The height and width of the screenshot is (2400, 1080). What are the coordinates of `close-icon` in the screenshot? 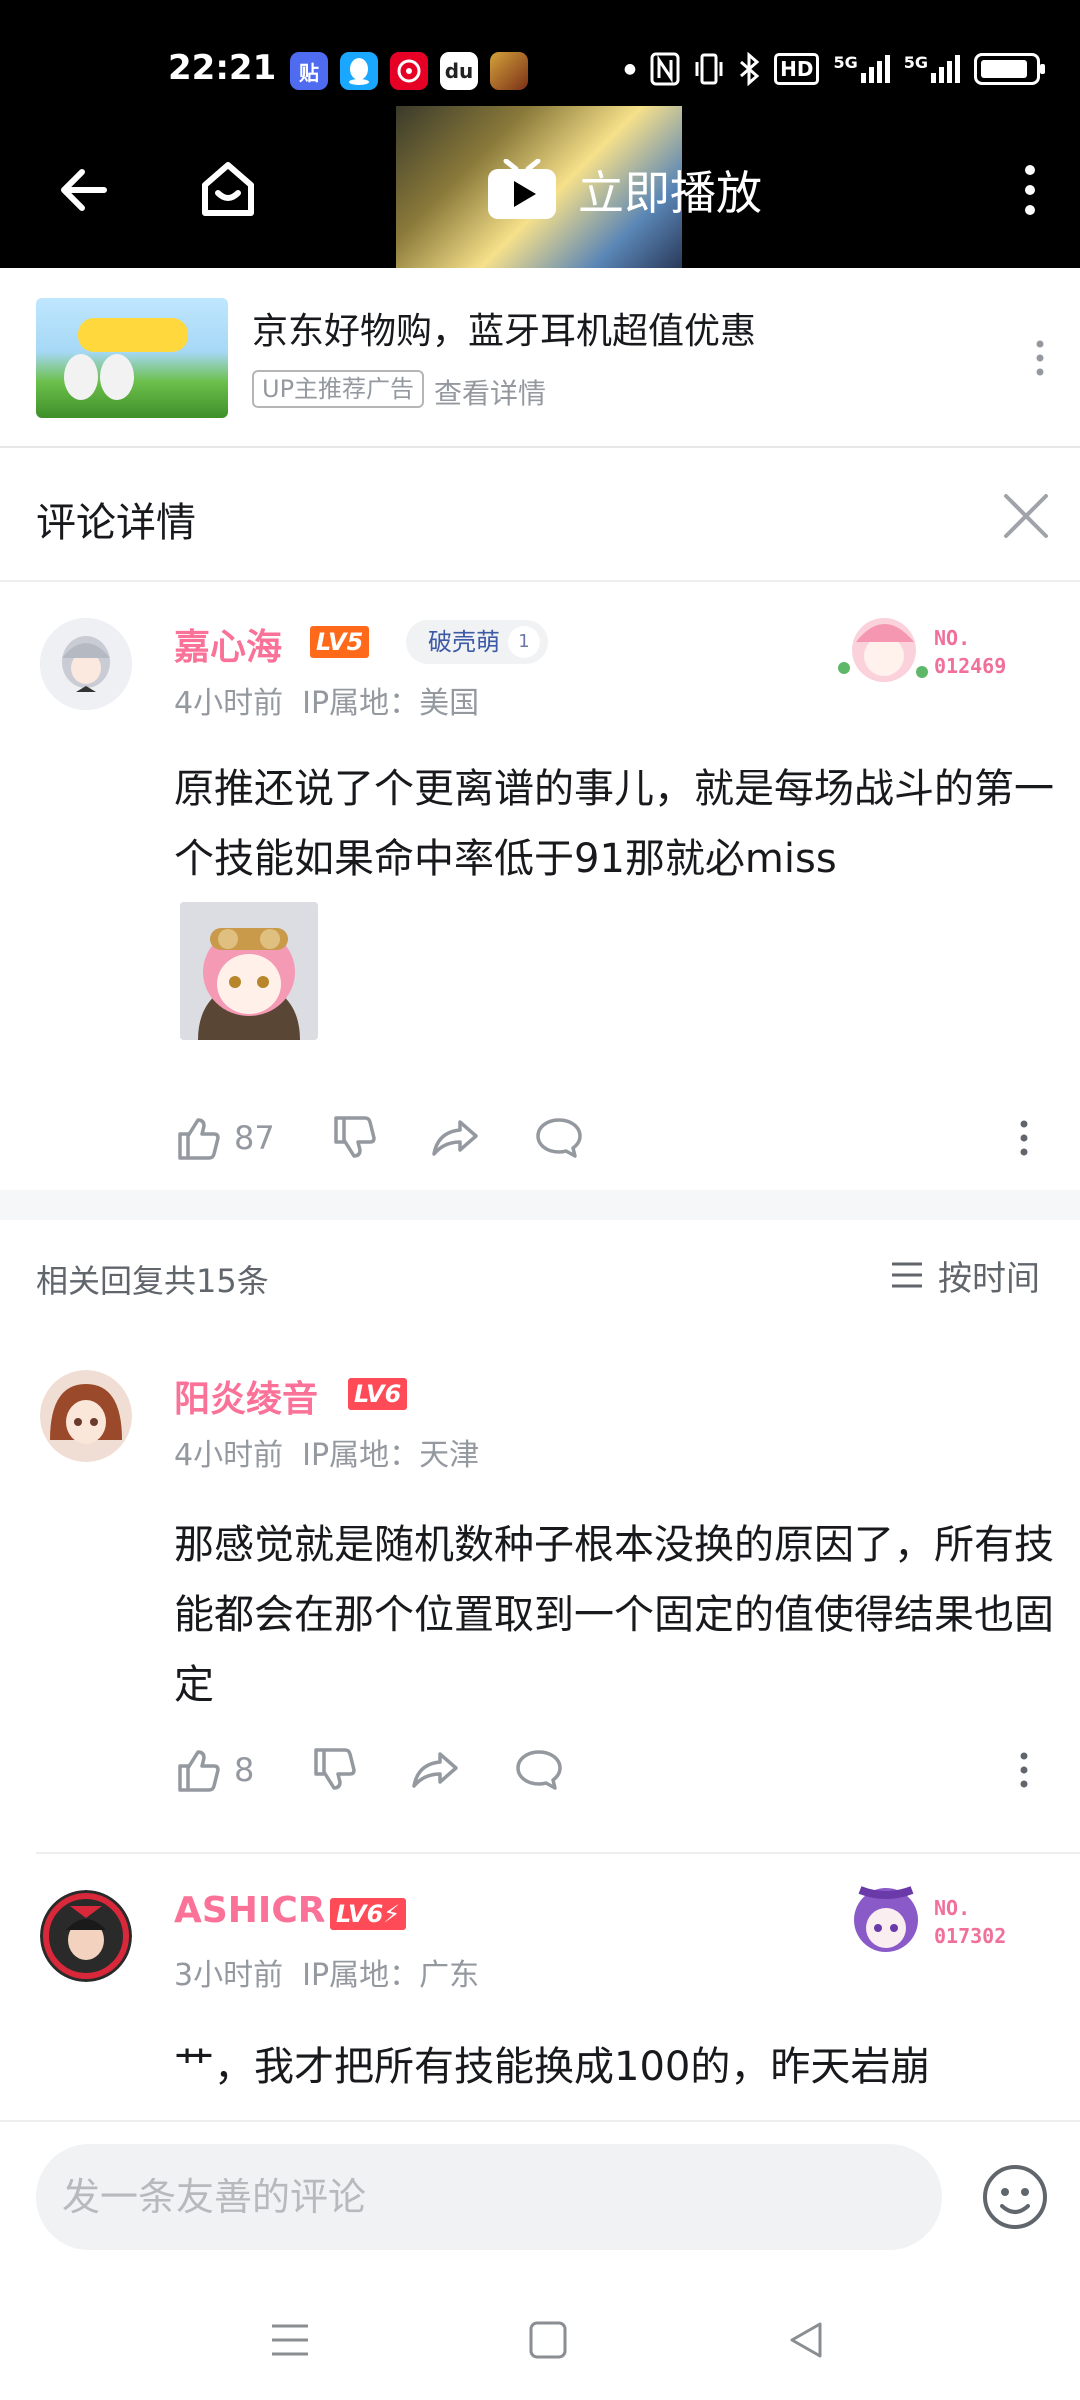 It's located at (1026, 516).